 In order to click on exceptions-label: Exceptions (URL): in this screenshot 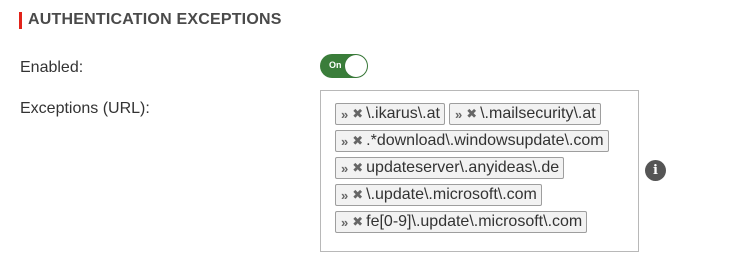, I will do `click(85, 108)`.